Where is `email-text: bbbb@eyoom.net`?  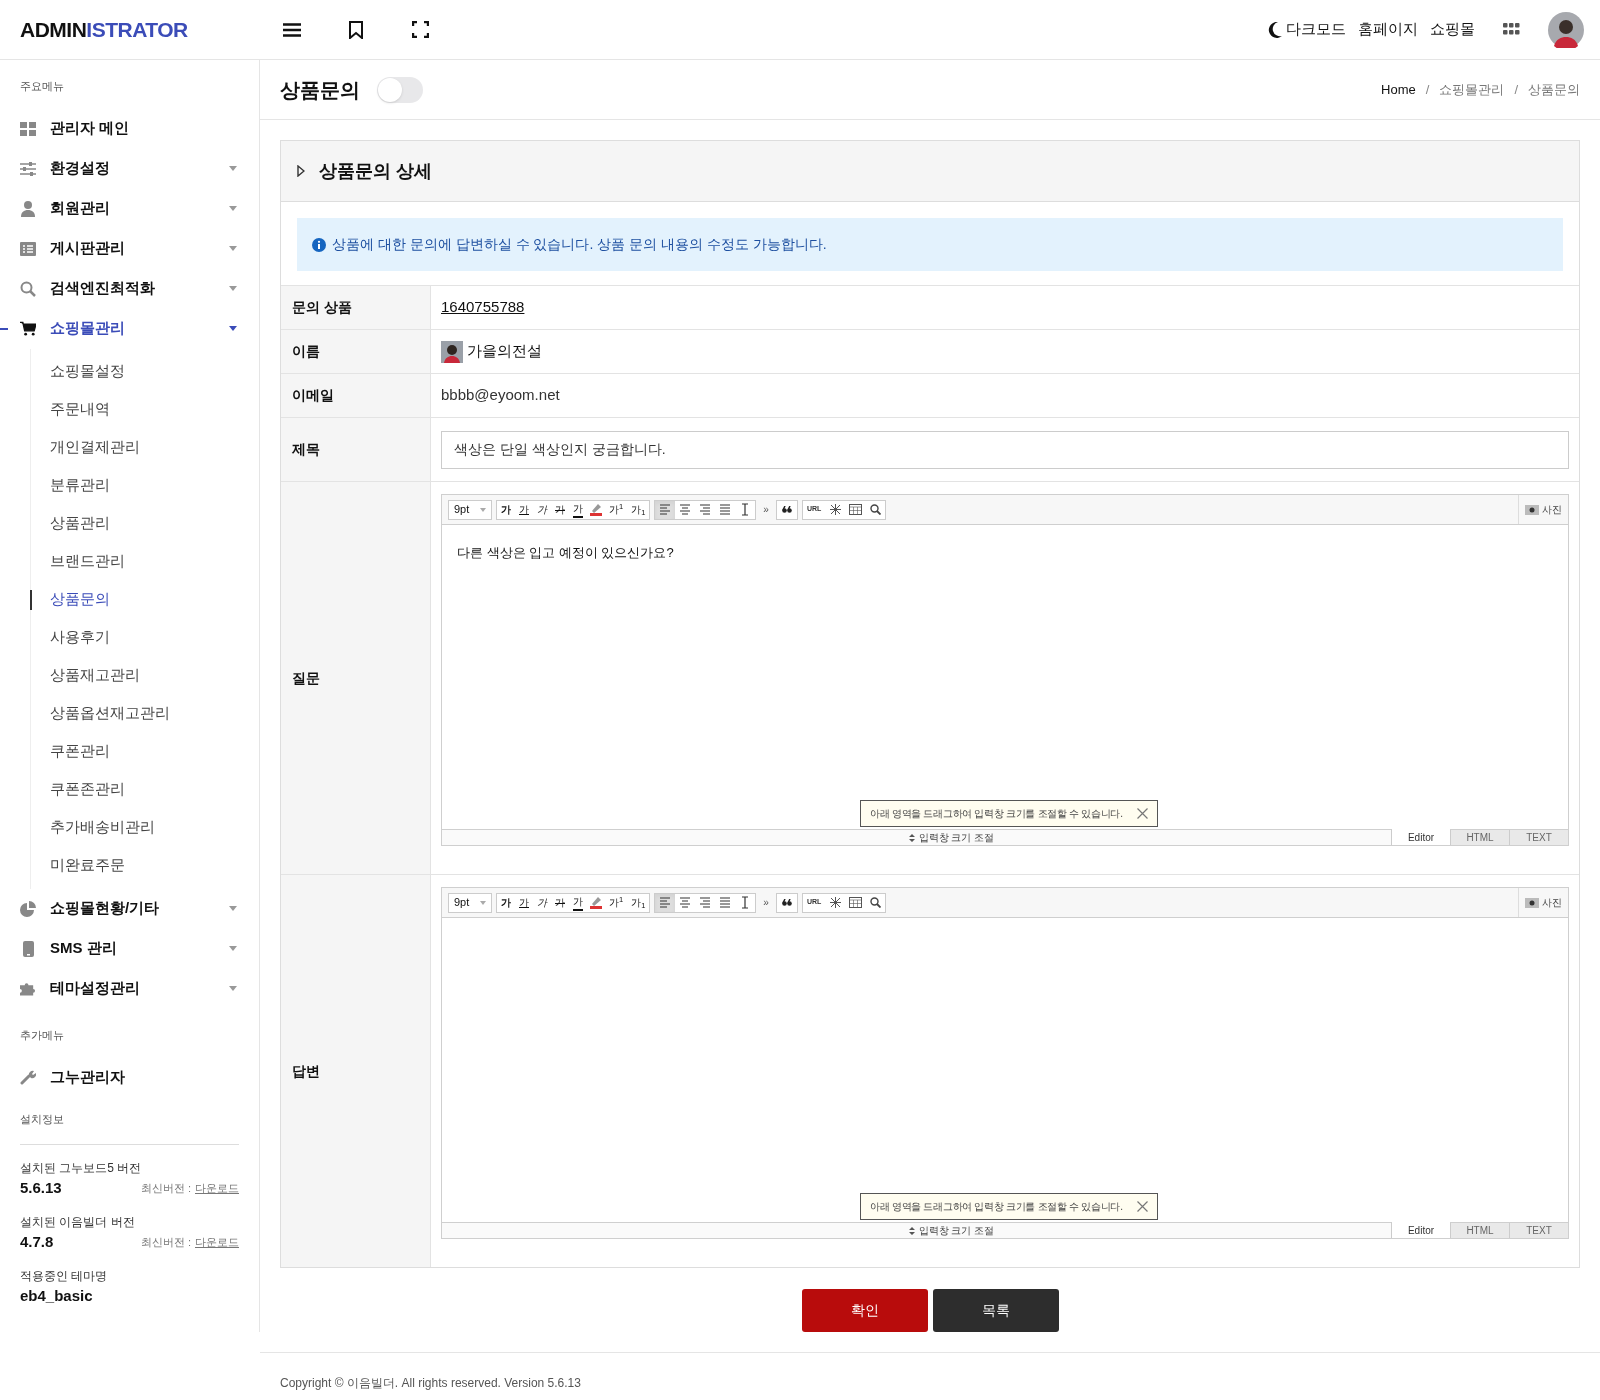 email-text: bbbb@eyoom.net is located at coordinates (500, 395).